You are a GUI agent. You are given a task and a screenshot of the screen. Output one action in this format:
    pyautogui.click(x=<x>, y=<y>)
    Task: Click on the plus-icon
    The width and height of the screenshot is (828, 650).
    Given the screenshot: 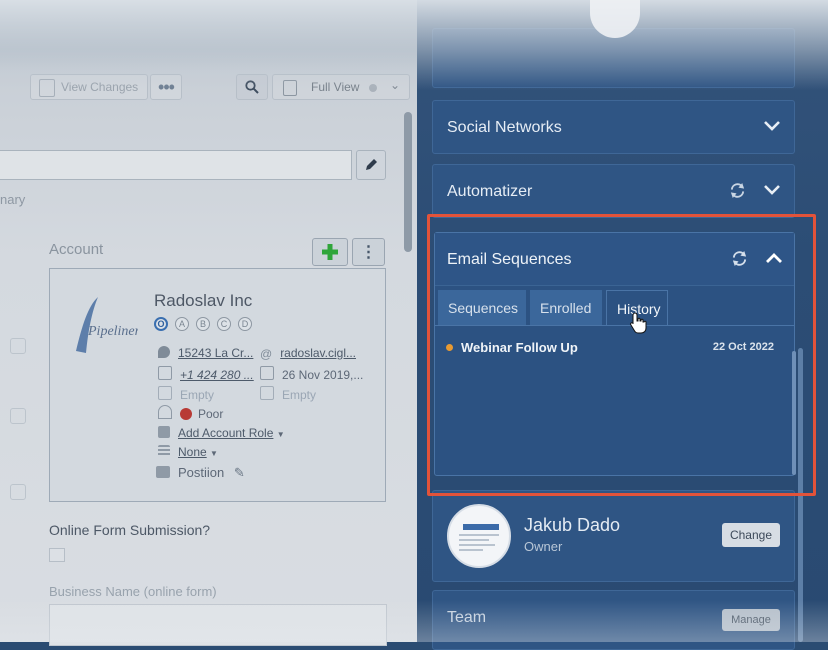 What is the action you would take?
    pyautogui.click(x=330, y=252)
    